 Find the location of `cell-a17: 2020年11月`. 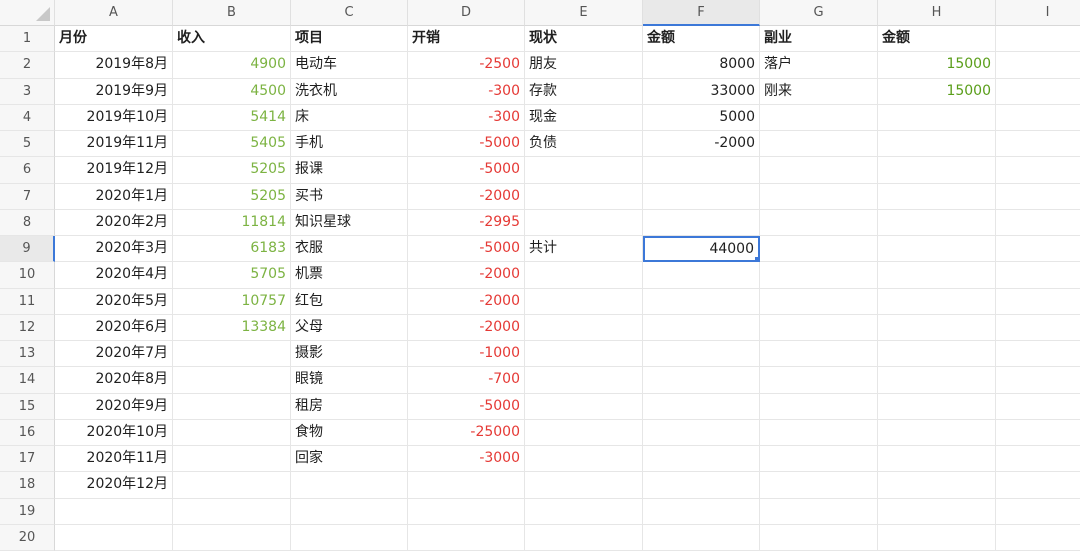

cell-a17: 2020年11月 is located at coordinates (114, 459).